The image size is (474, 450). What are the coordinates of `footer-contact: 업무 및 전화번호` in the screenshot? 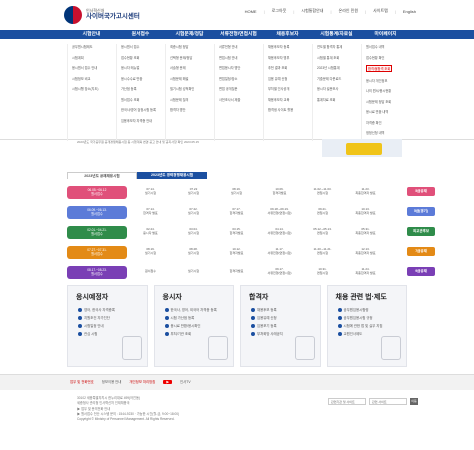 It's located at (82, 381).